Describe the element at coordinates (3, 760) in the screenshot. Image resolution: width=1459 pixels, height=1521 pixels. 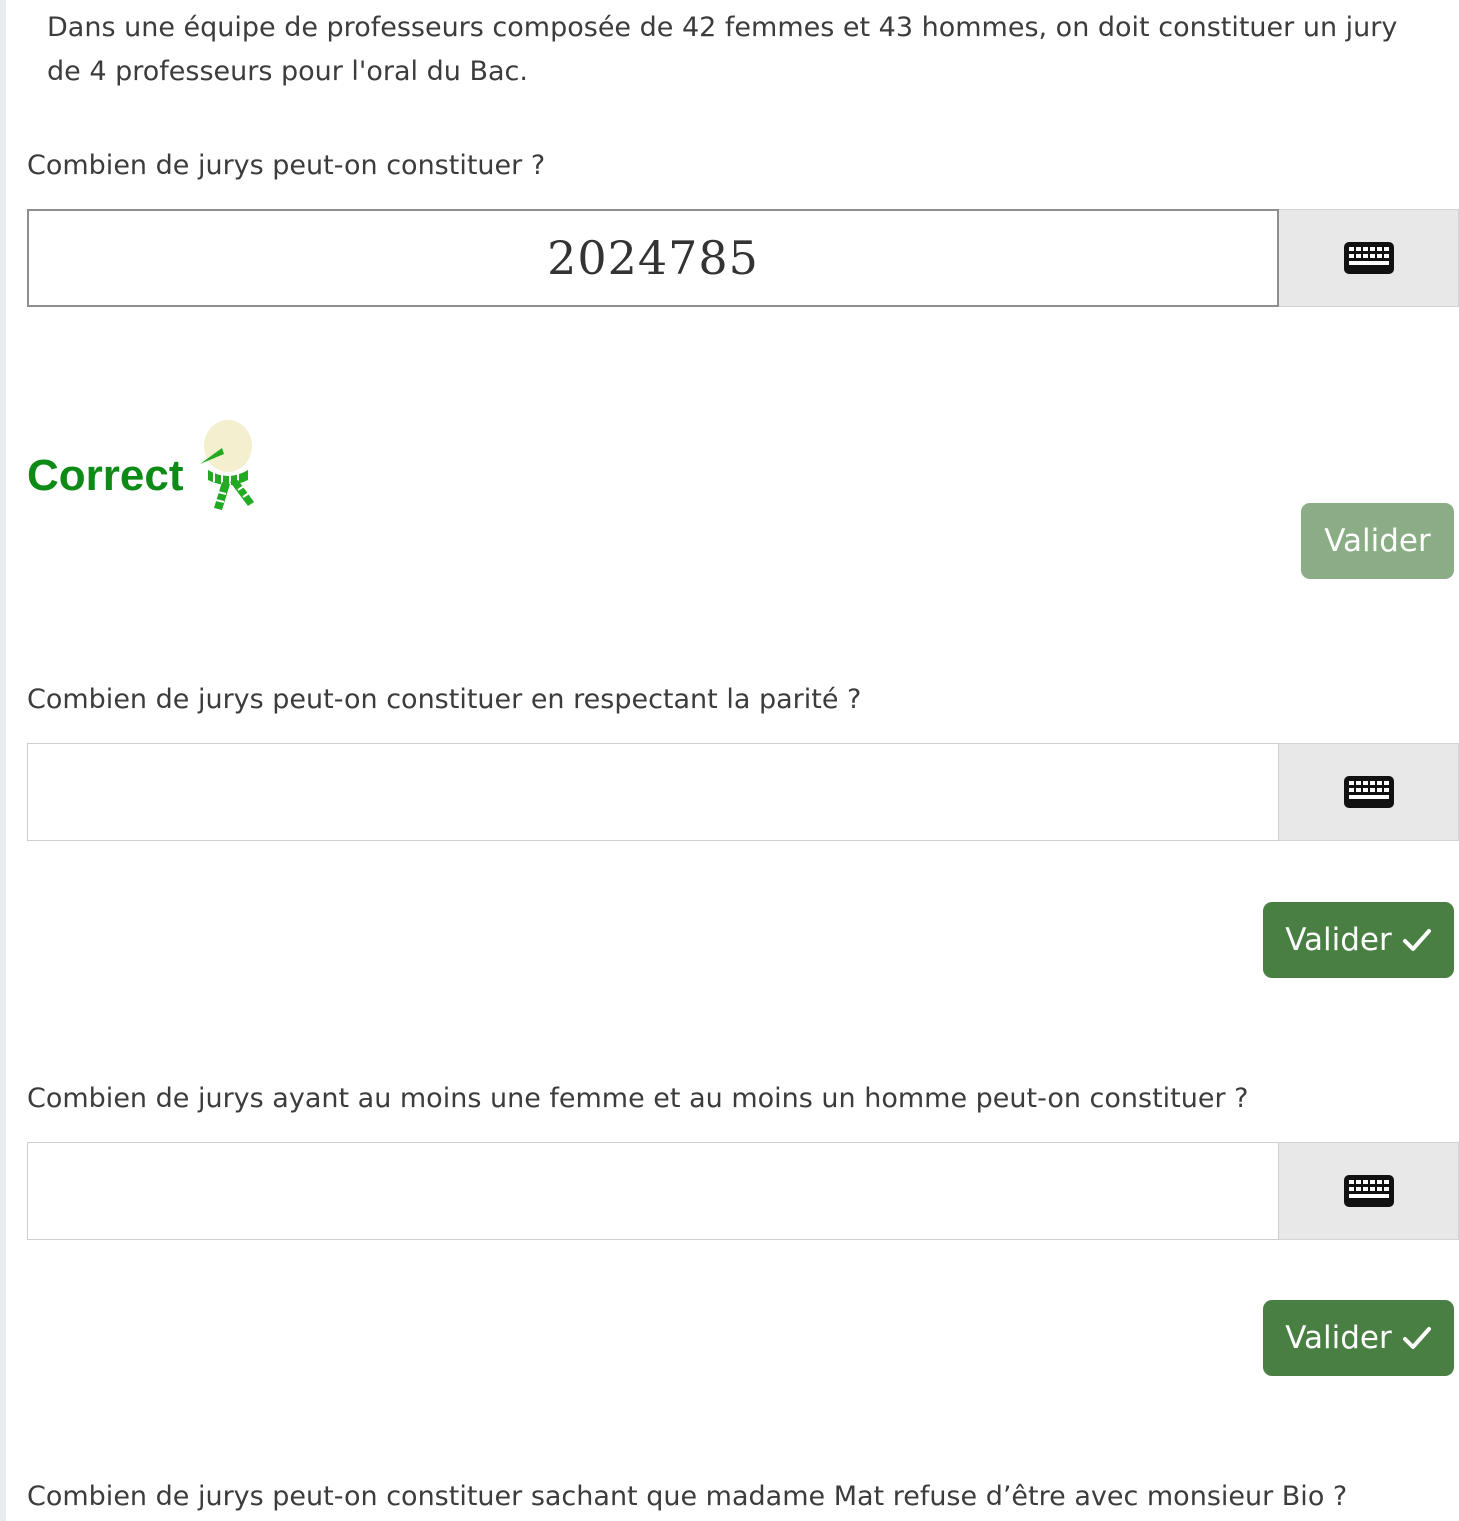
I see `left-border` at that location.